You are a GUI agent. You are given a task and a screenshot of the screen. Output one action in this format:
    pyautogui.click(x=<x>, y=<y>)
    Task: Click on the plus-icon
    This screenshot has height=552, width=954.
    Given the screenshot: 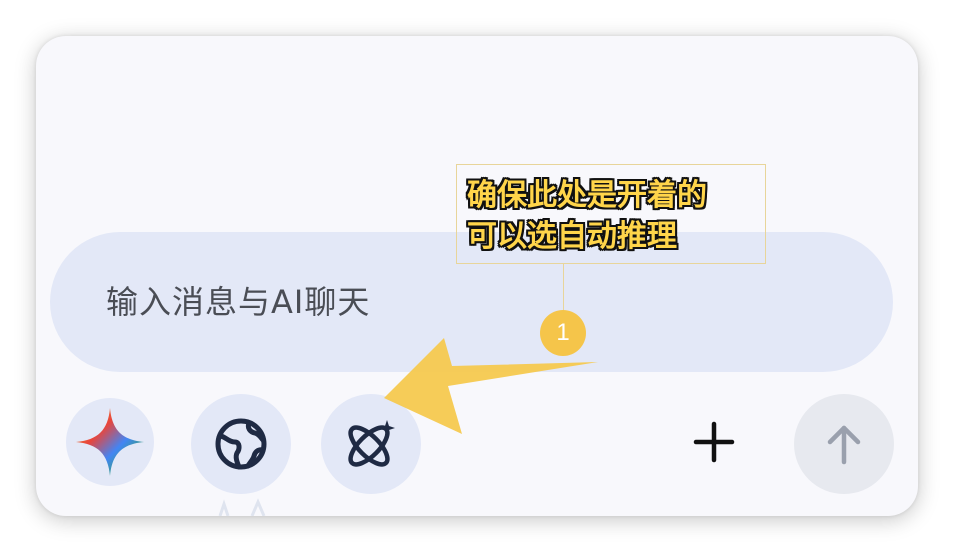 What is the action you would take?
    pyautogui.click(x=714, y=442)
    